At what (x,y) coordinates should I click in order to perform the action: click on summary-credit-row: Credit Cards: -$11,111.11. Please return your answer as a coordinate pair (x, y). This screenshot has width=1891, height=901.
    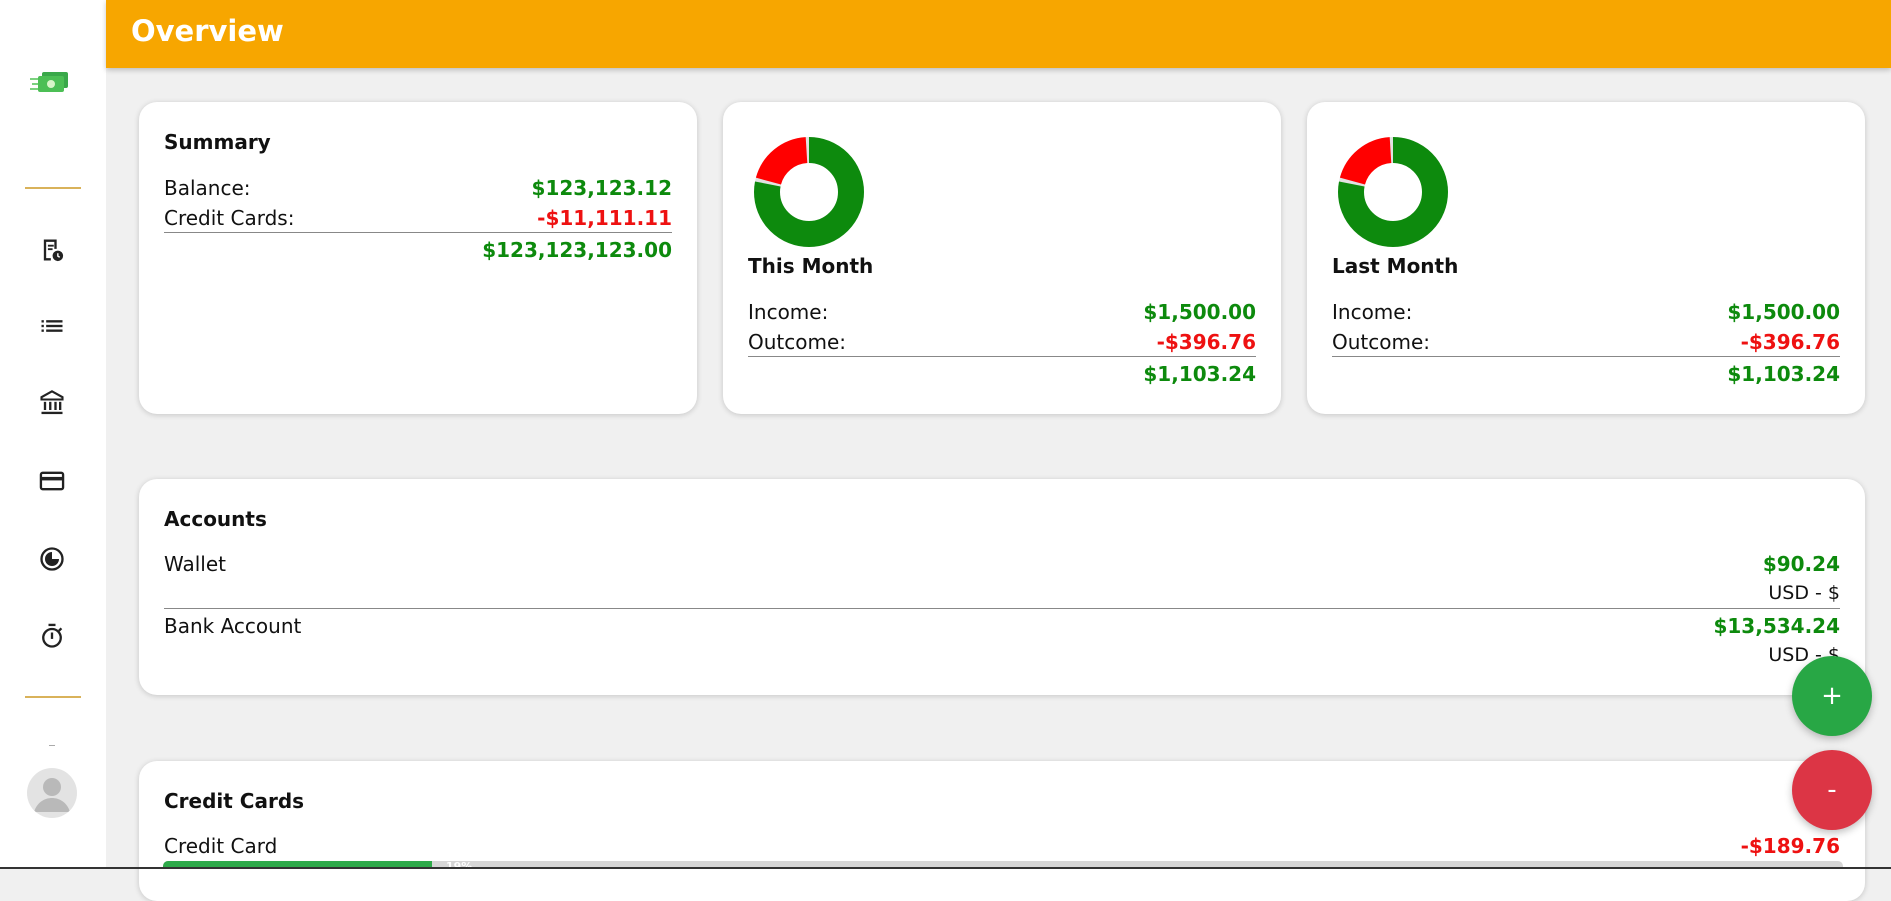
    Looking at the image, I should click on (418, 219).